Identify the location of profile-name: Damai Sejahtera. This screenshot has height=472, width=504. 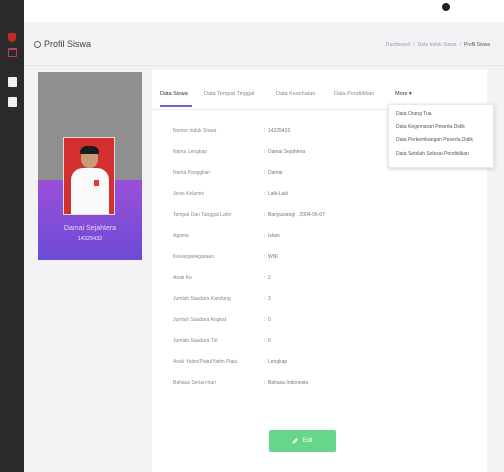
(90, 228).